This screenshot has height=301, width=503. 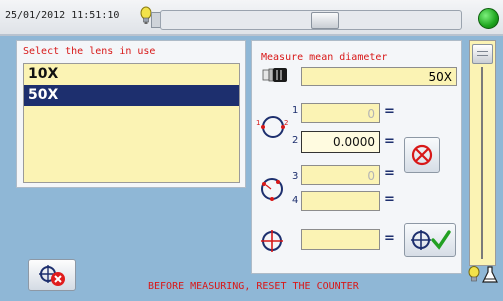 I want to click on clear-measurement-icon, so click(x=422, y=155).